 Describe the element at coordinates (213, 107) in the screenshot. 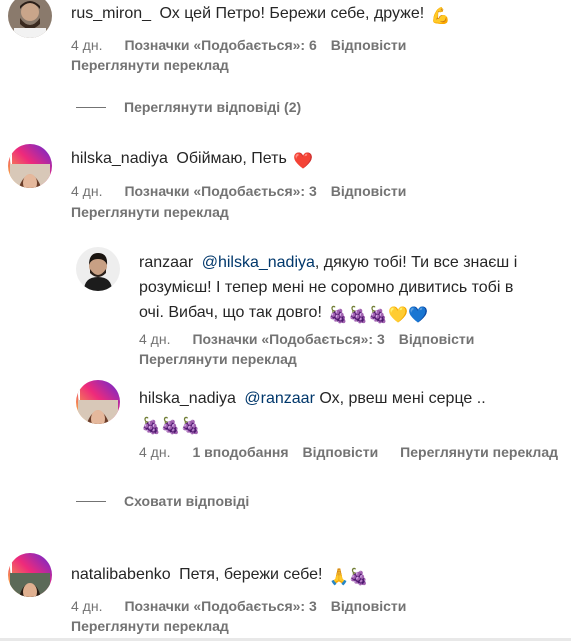

I see `view-replies-label: Переглянути відповіді (2)` at that location.